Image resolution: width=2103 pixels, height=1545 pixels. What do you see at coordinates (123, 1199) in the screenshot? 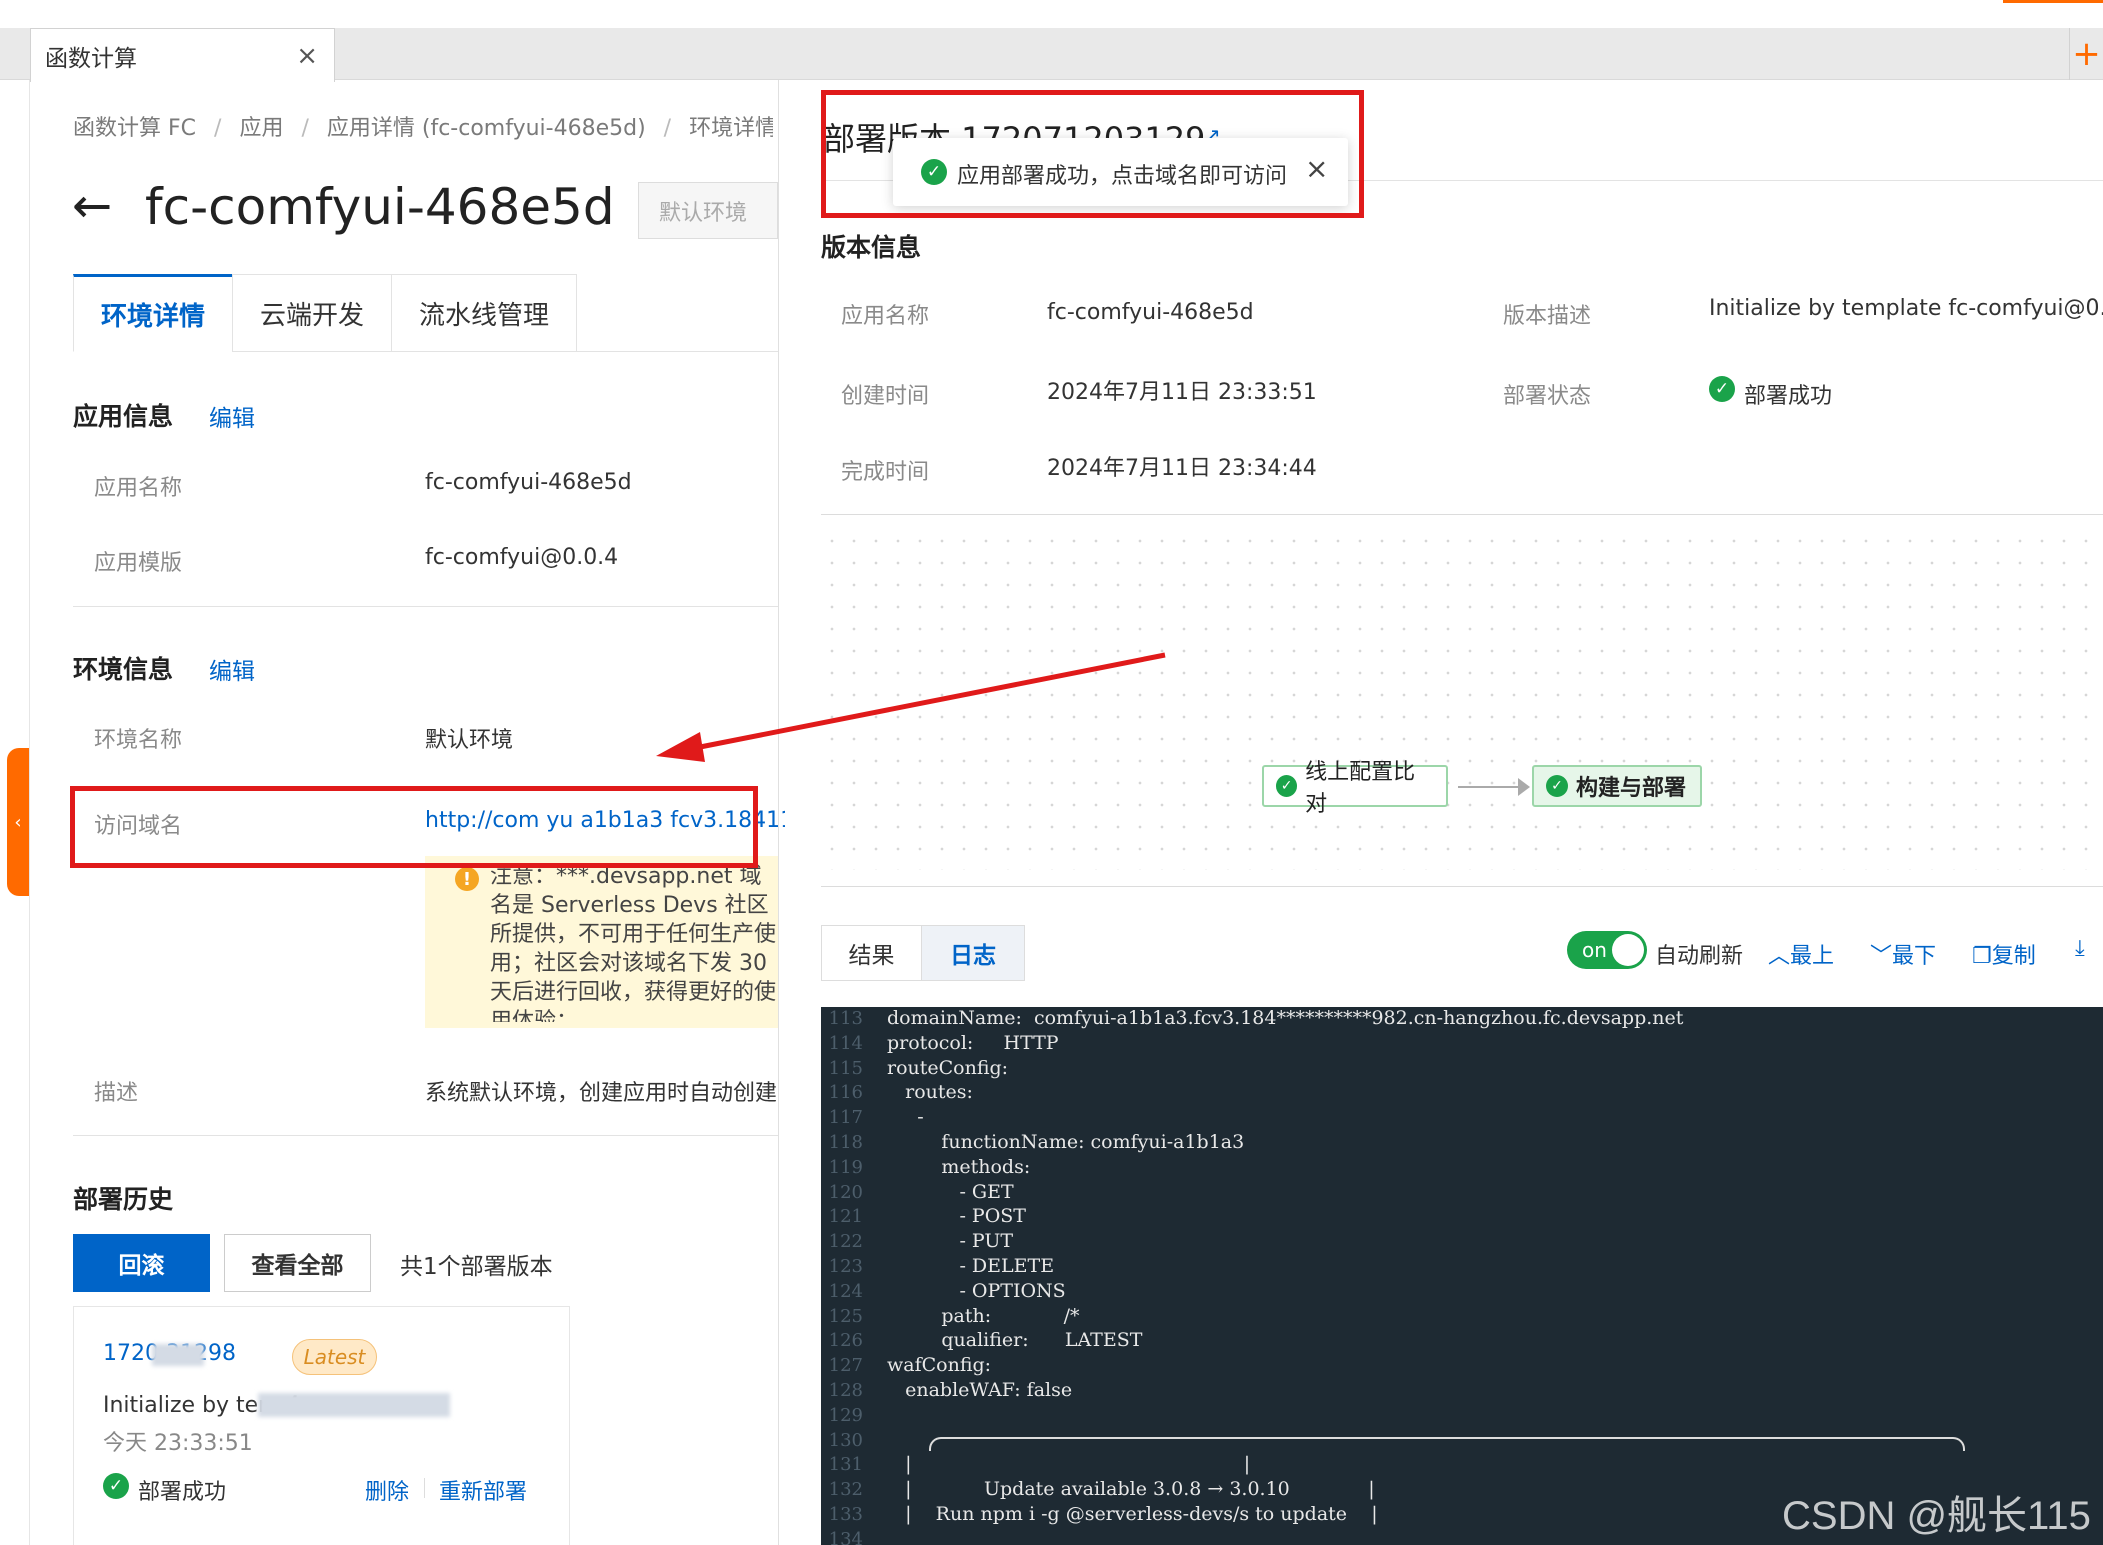
I see `history-title: 部署历史` at bounding box center [123, 1199].